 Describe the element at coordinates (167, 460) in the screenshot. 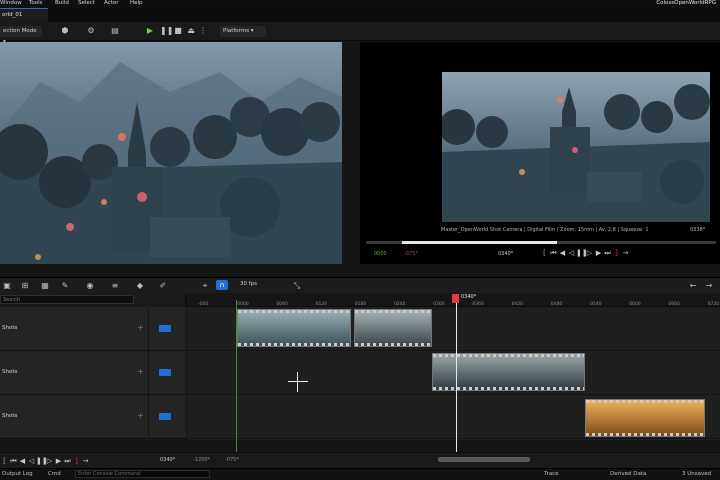

I see `sequencer-timecode-current: 0340*` at that location.